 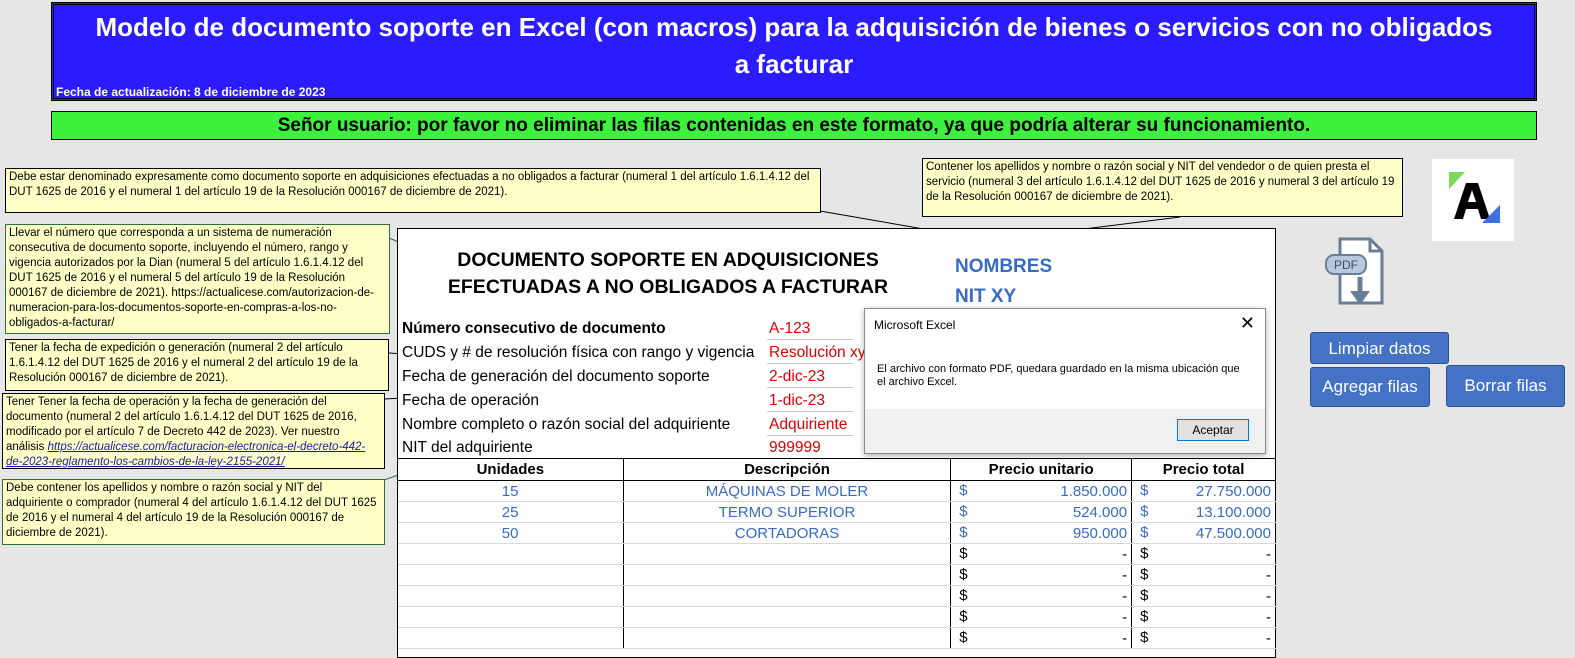 I want to click on cell-total: $13.100.000, so click(x=1203, y=512).